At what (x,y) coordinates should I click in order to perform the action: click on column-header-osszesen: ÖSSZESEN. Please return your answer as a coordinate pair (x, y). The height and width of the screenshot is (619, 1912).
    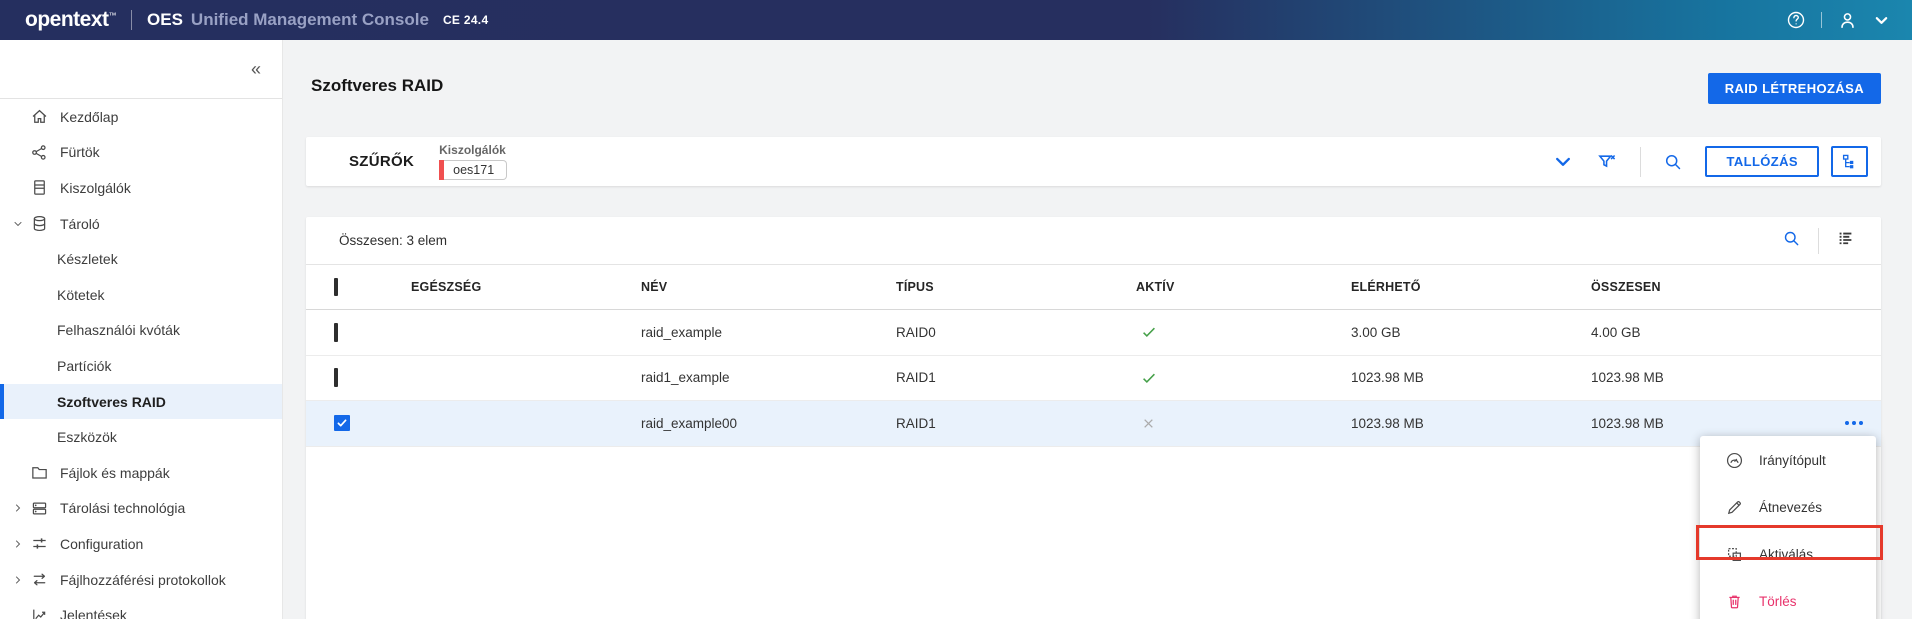
    Looking at the image, I should click on (1691, 287).